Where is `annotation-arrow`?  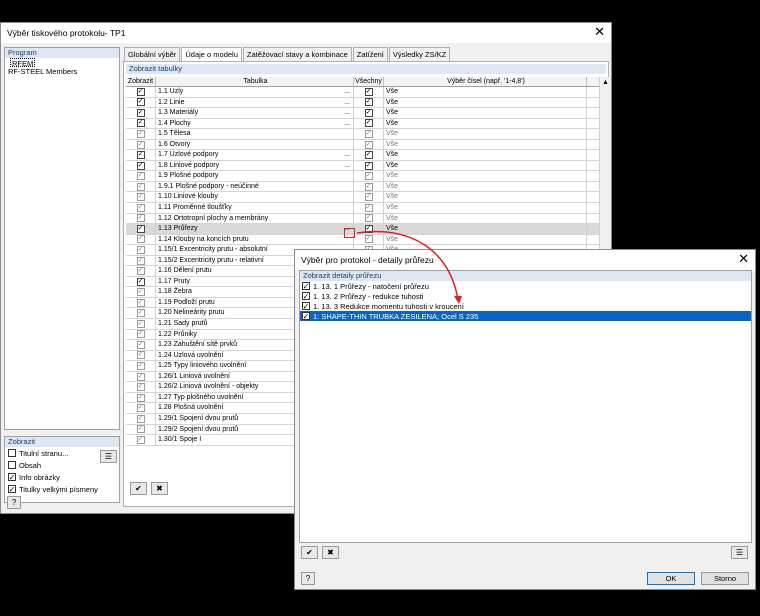 annotation-arrow is located at coordinates (409, 267).